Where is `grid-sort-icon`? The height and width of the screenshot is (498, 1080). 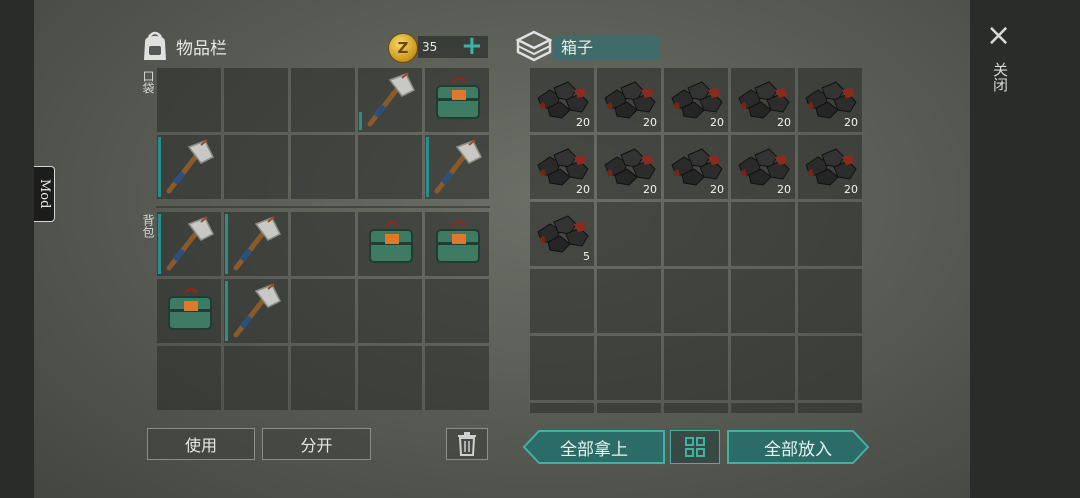
grid-sort-icon is located at coordinates (695, 447).